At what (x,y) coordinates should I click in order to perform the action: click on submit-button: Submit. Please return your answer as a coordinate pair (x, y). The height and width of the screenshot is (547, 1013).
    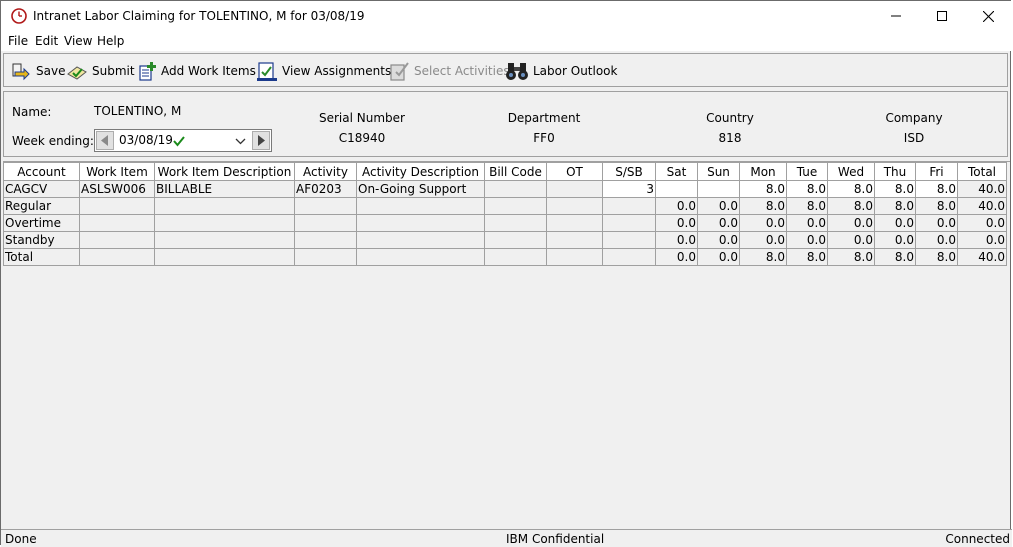
    Looking at the image, I should click on (100, 71).